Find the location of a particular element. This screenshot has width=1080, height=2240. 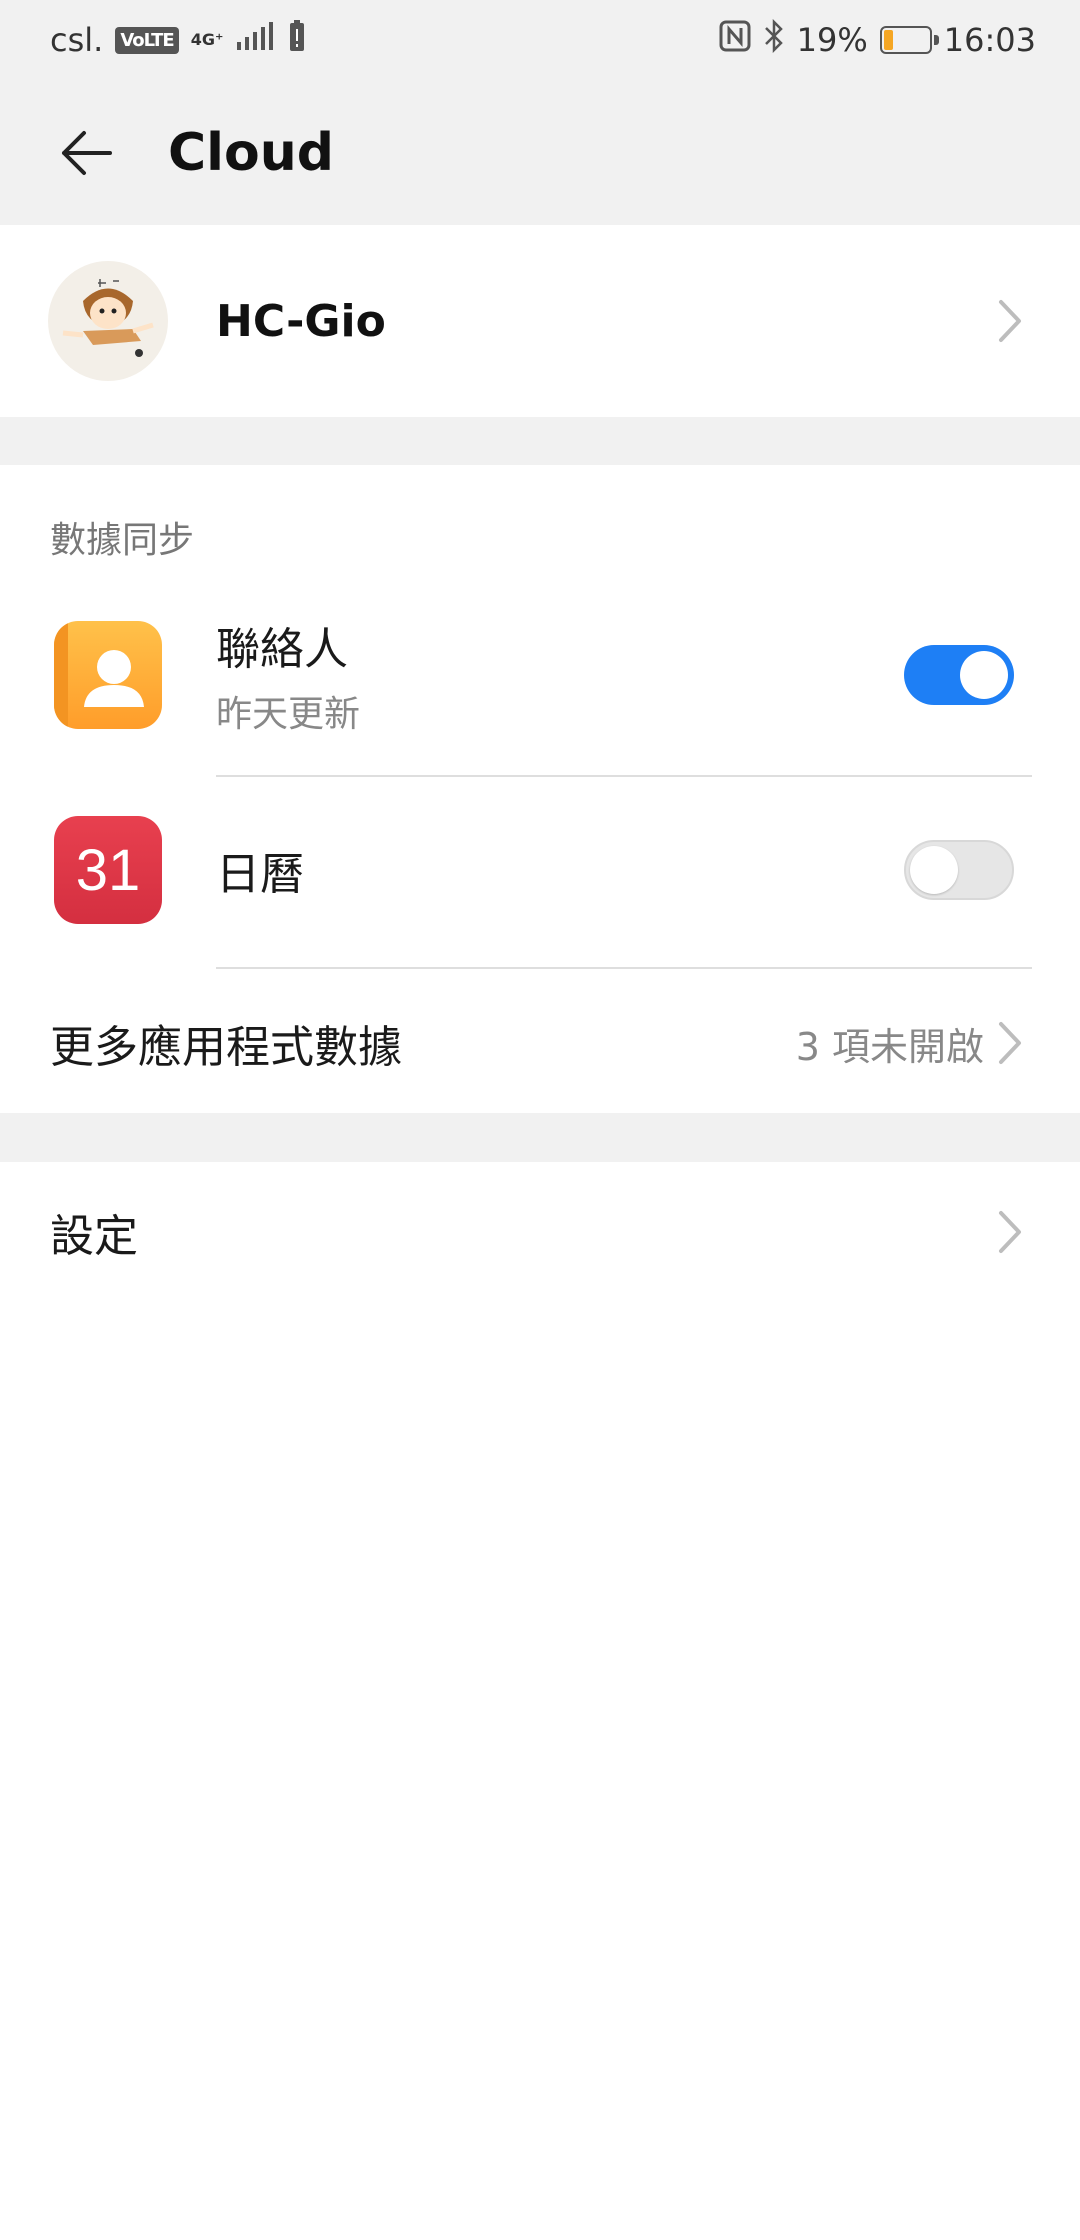

volte-badge: VoLTE is located at coordinates (147, 40).